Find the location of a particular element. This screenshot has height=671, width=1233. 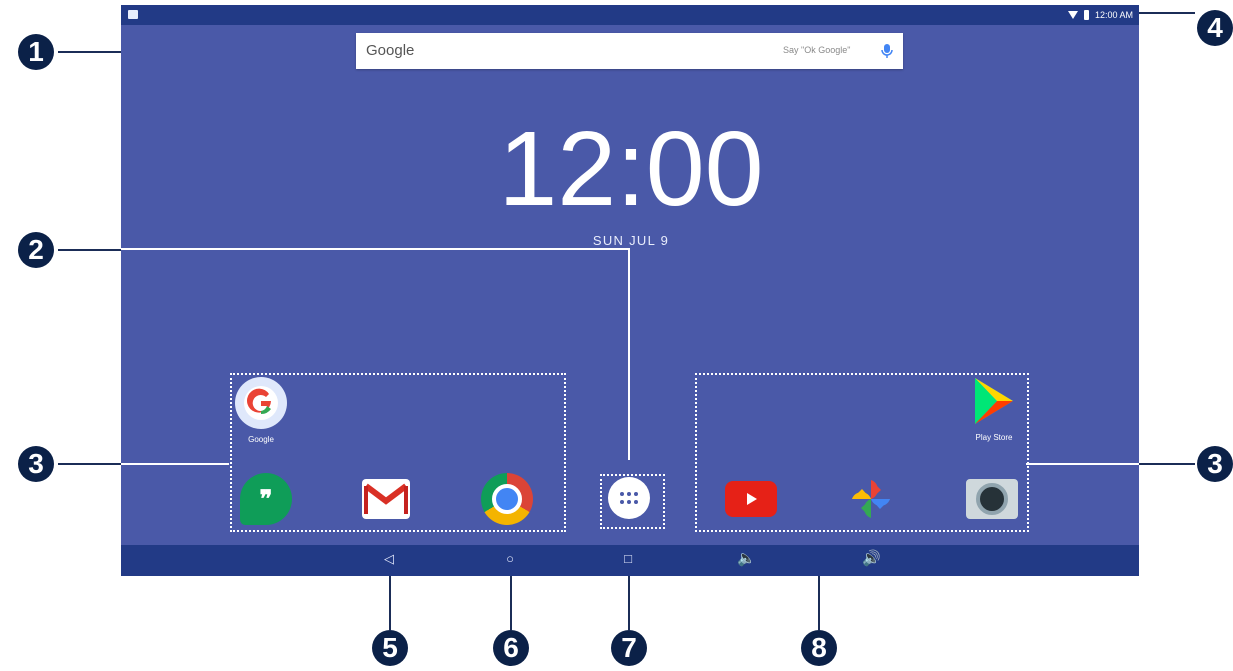

callout-1: 1 is located at coordinates (36, 52).